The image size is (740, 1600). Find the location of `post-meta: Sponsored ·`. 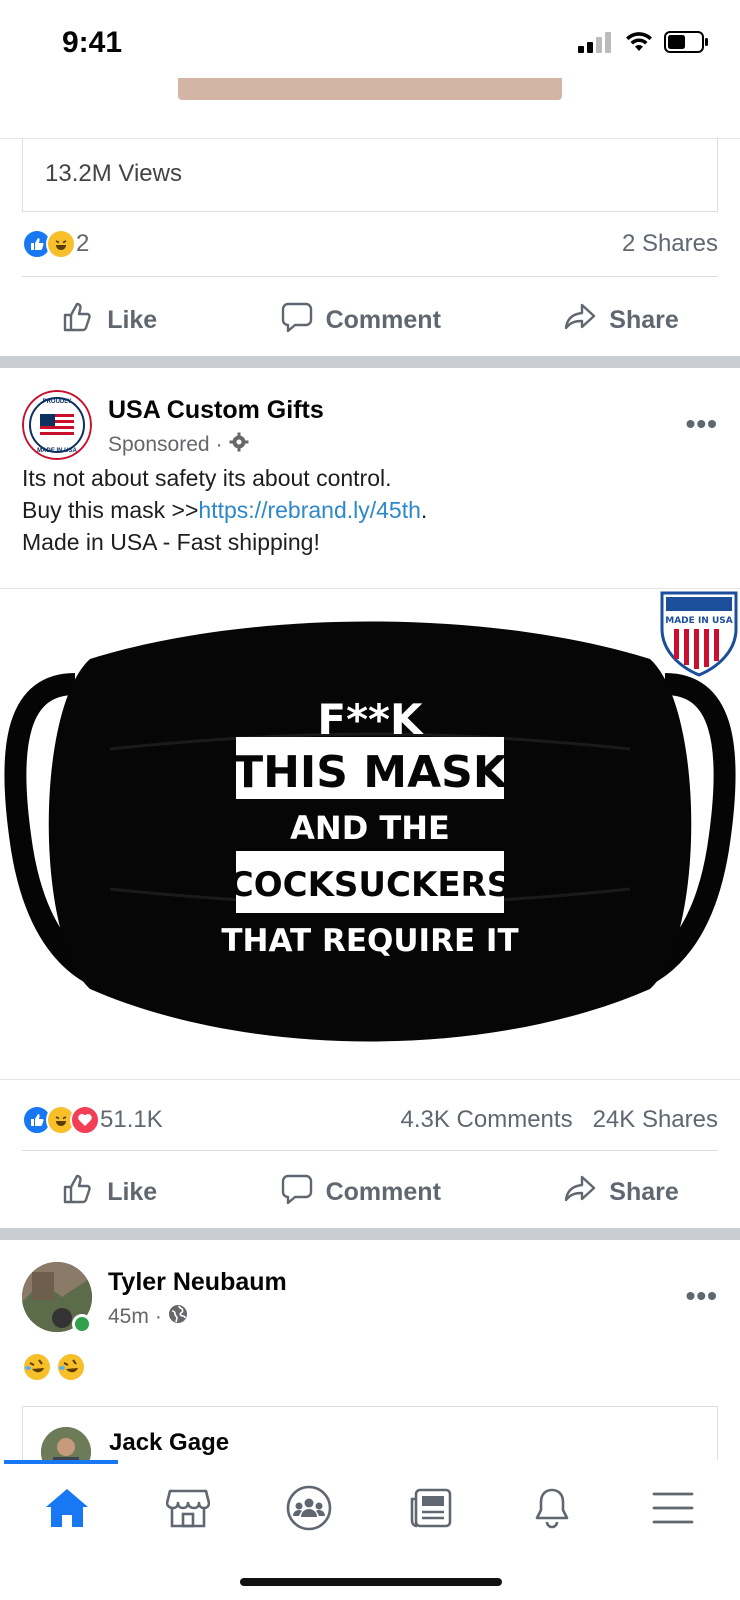

post-meta: Sponsored · is located at coordinates (178, 445).